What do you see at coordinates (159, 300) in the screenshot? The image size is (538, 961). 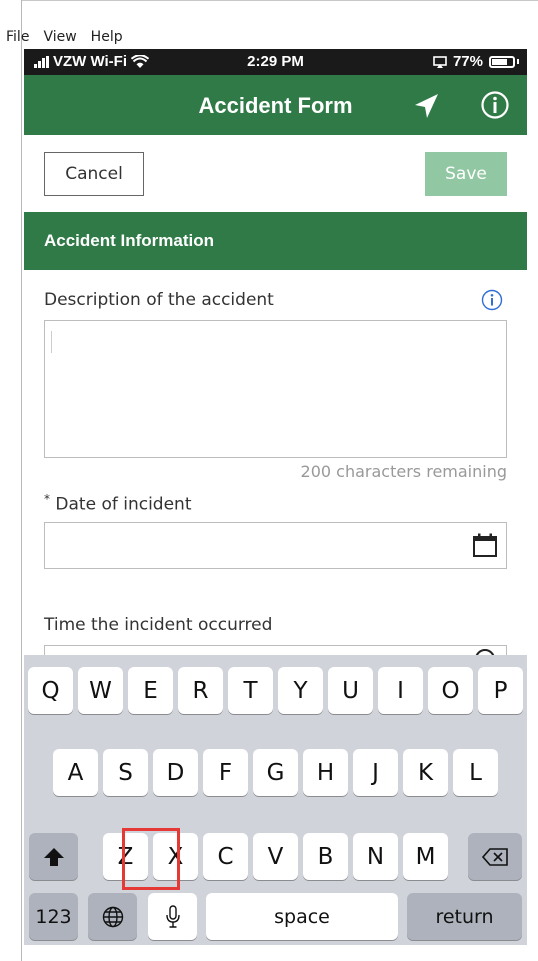 I see `description-label: Description of the accident` at bounding box center [159, 300].